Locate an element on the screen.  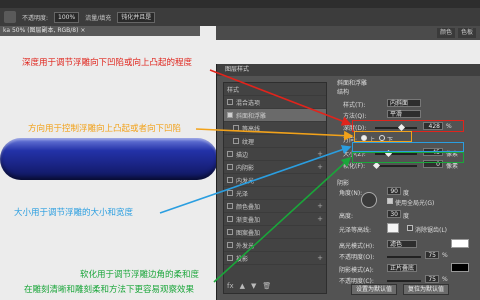
shadow-color-swatch is located at coordinates (460, 267).